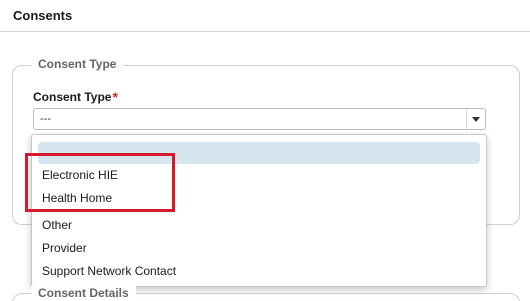  What do you see at coordinates (259, 198) in the screenshot?
I see `option-health-home: Health Home` at bounding box center [259, 198].